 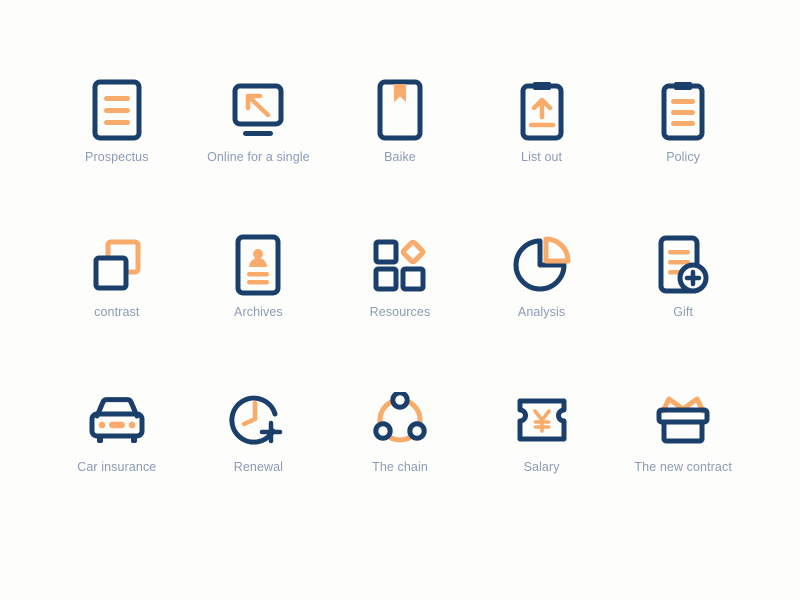 What do you see at coordinates (400, 110) in the screenshot?
I see `book-bookmark-icon` at bounding box center [400, 110].